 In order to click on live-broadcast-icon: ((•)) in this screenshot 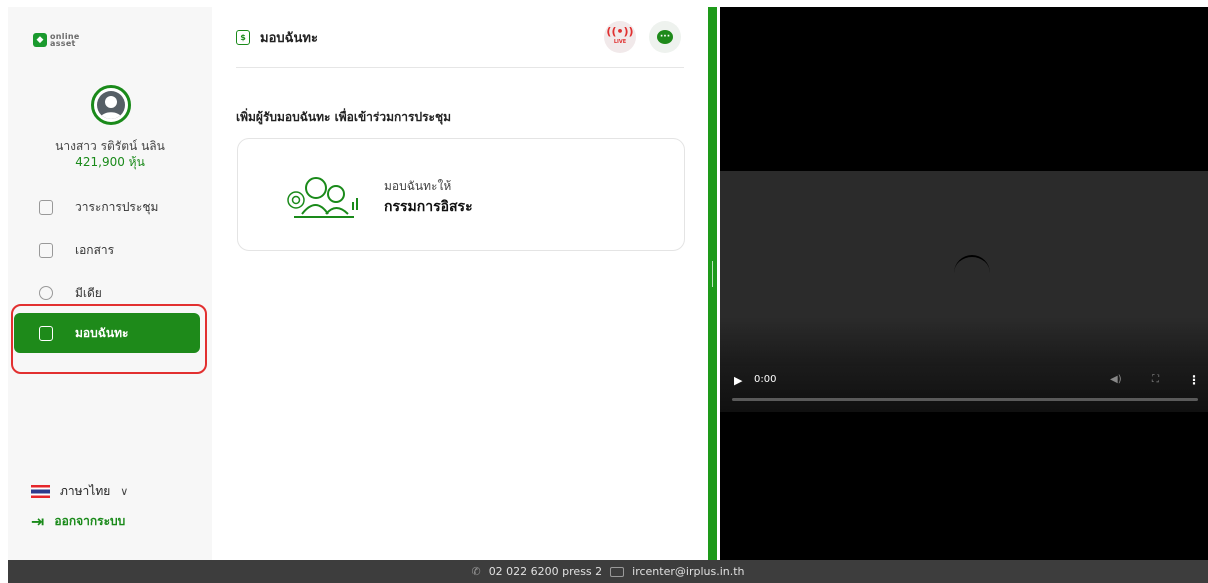, I will do `click(620, 31)`.